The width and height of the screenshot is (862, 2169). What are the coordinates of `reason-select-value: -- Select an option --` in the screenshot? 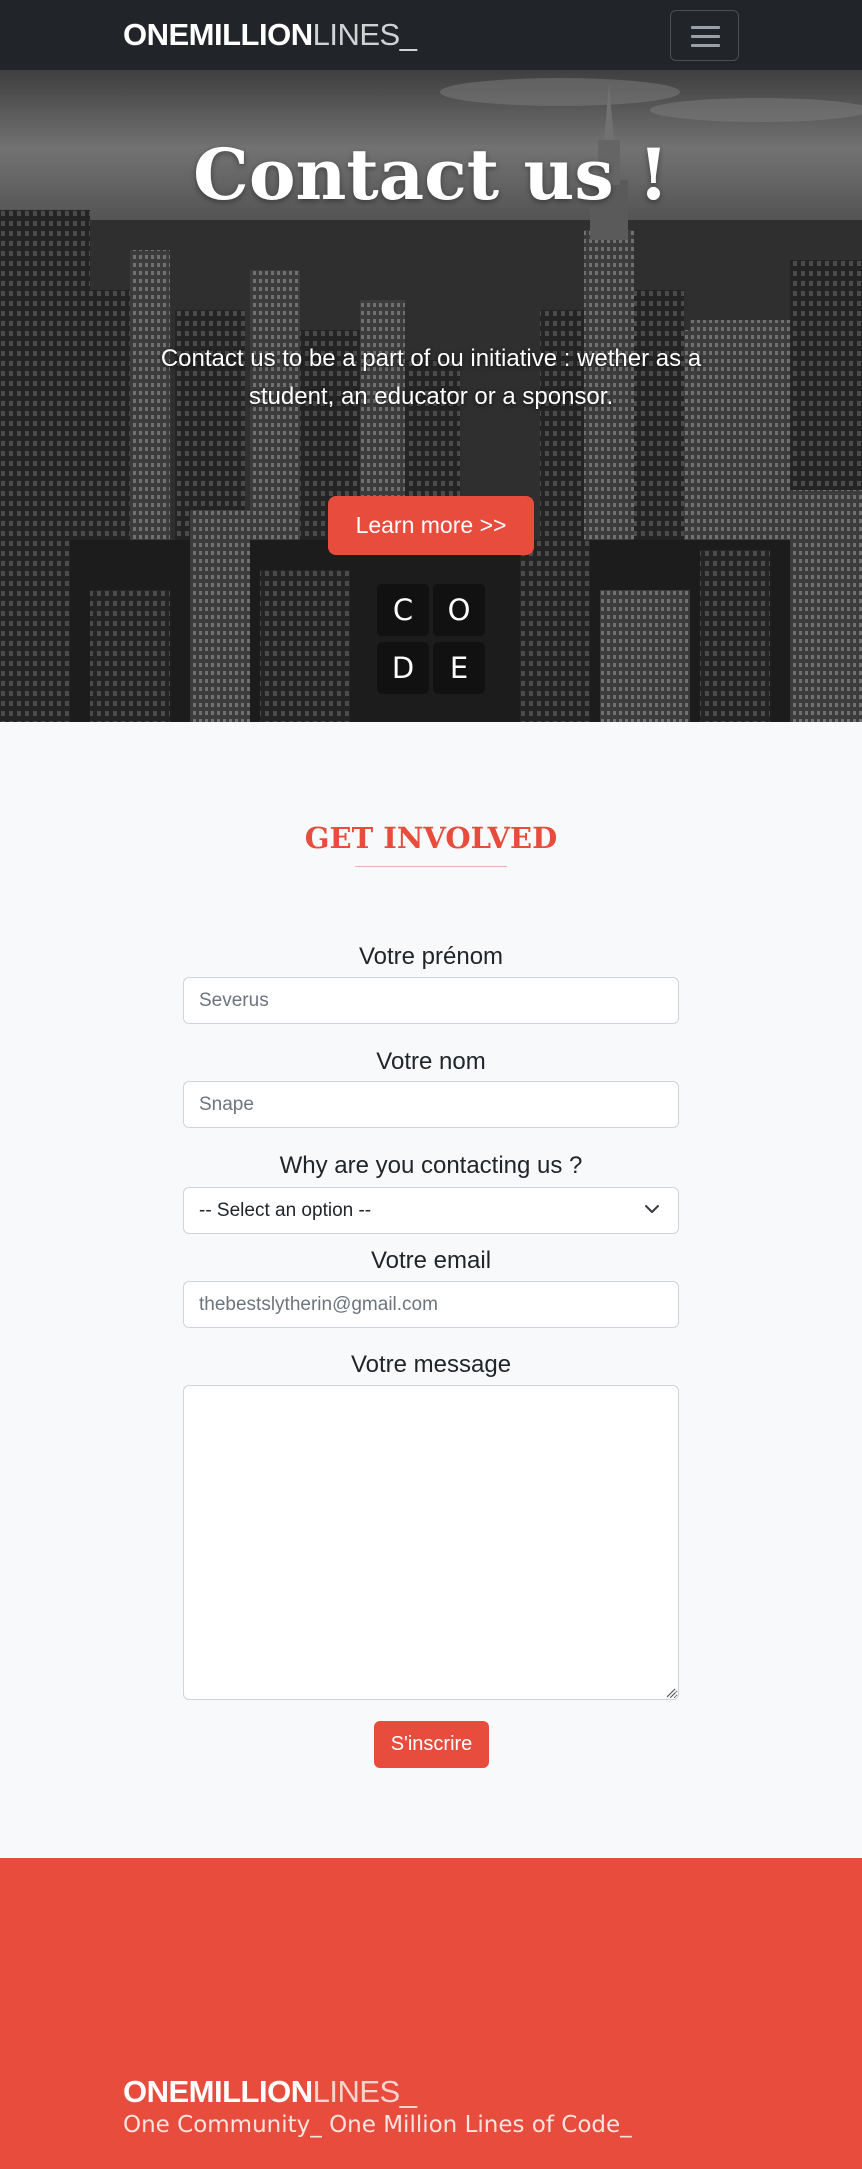 It's located at (285, 1210).